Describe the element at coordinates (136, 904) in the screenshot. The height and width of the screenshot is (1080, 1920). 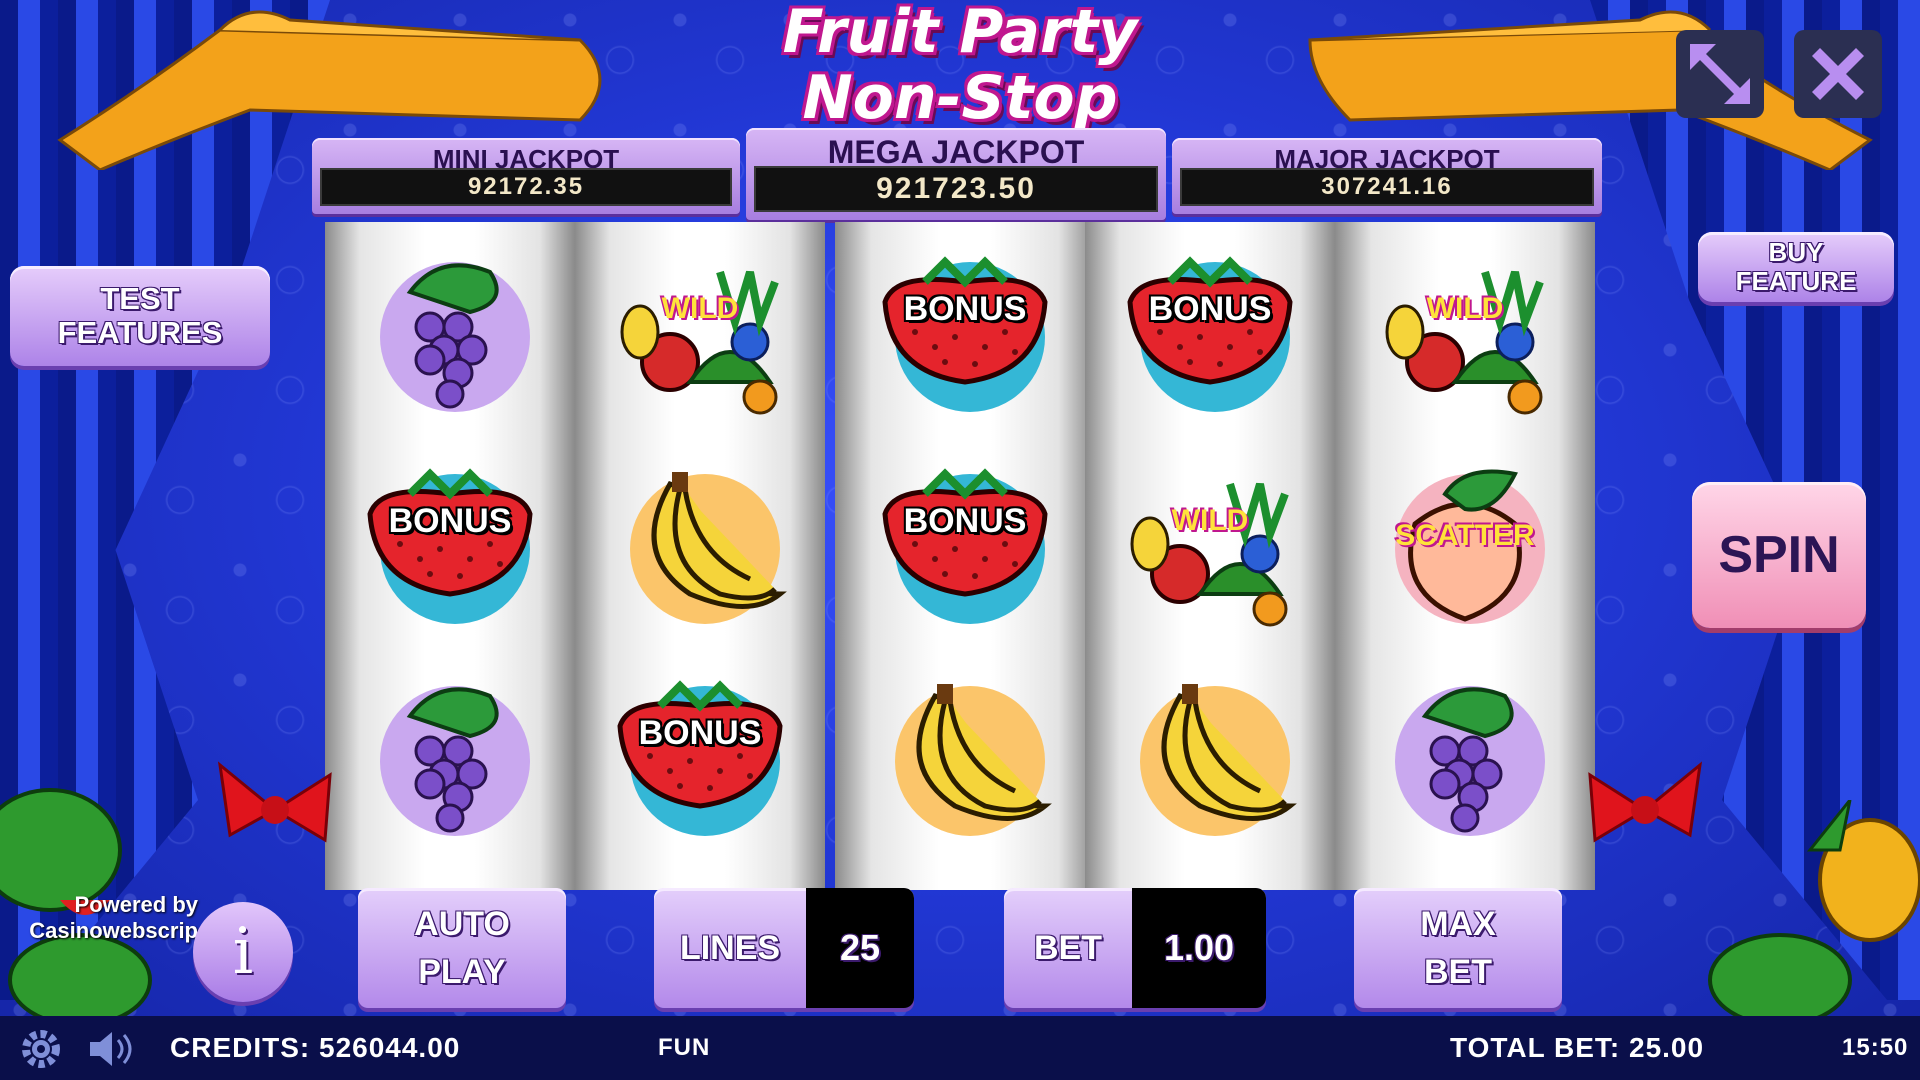
I see `powered-by-line1: Powered by` at that location.